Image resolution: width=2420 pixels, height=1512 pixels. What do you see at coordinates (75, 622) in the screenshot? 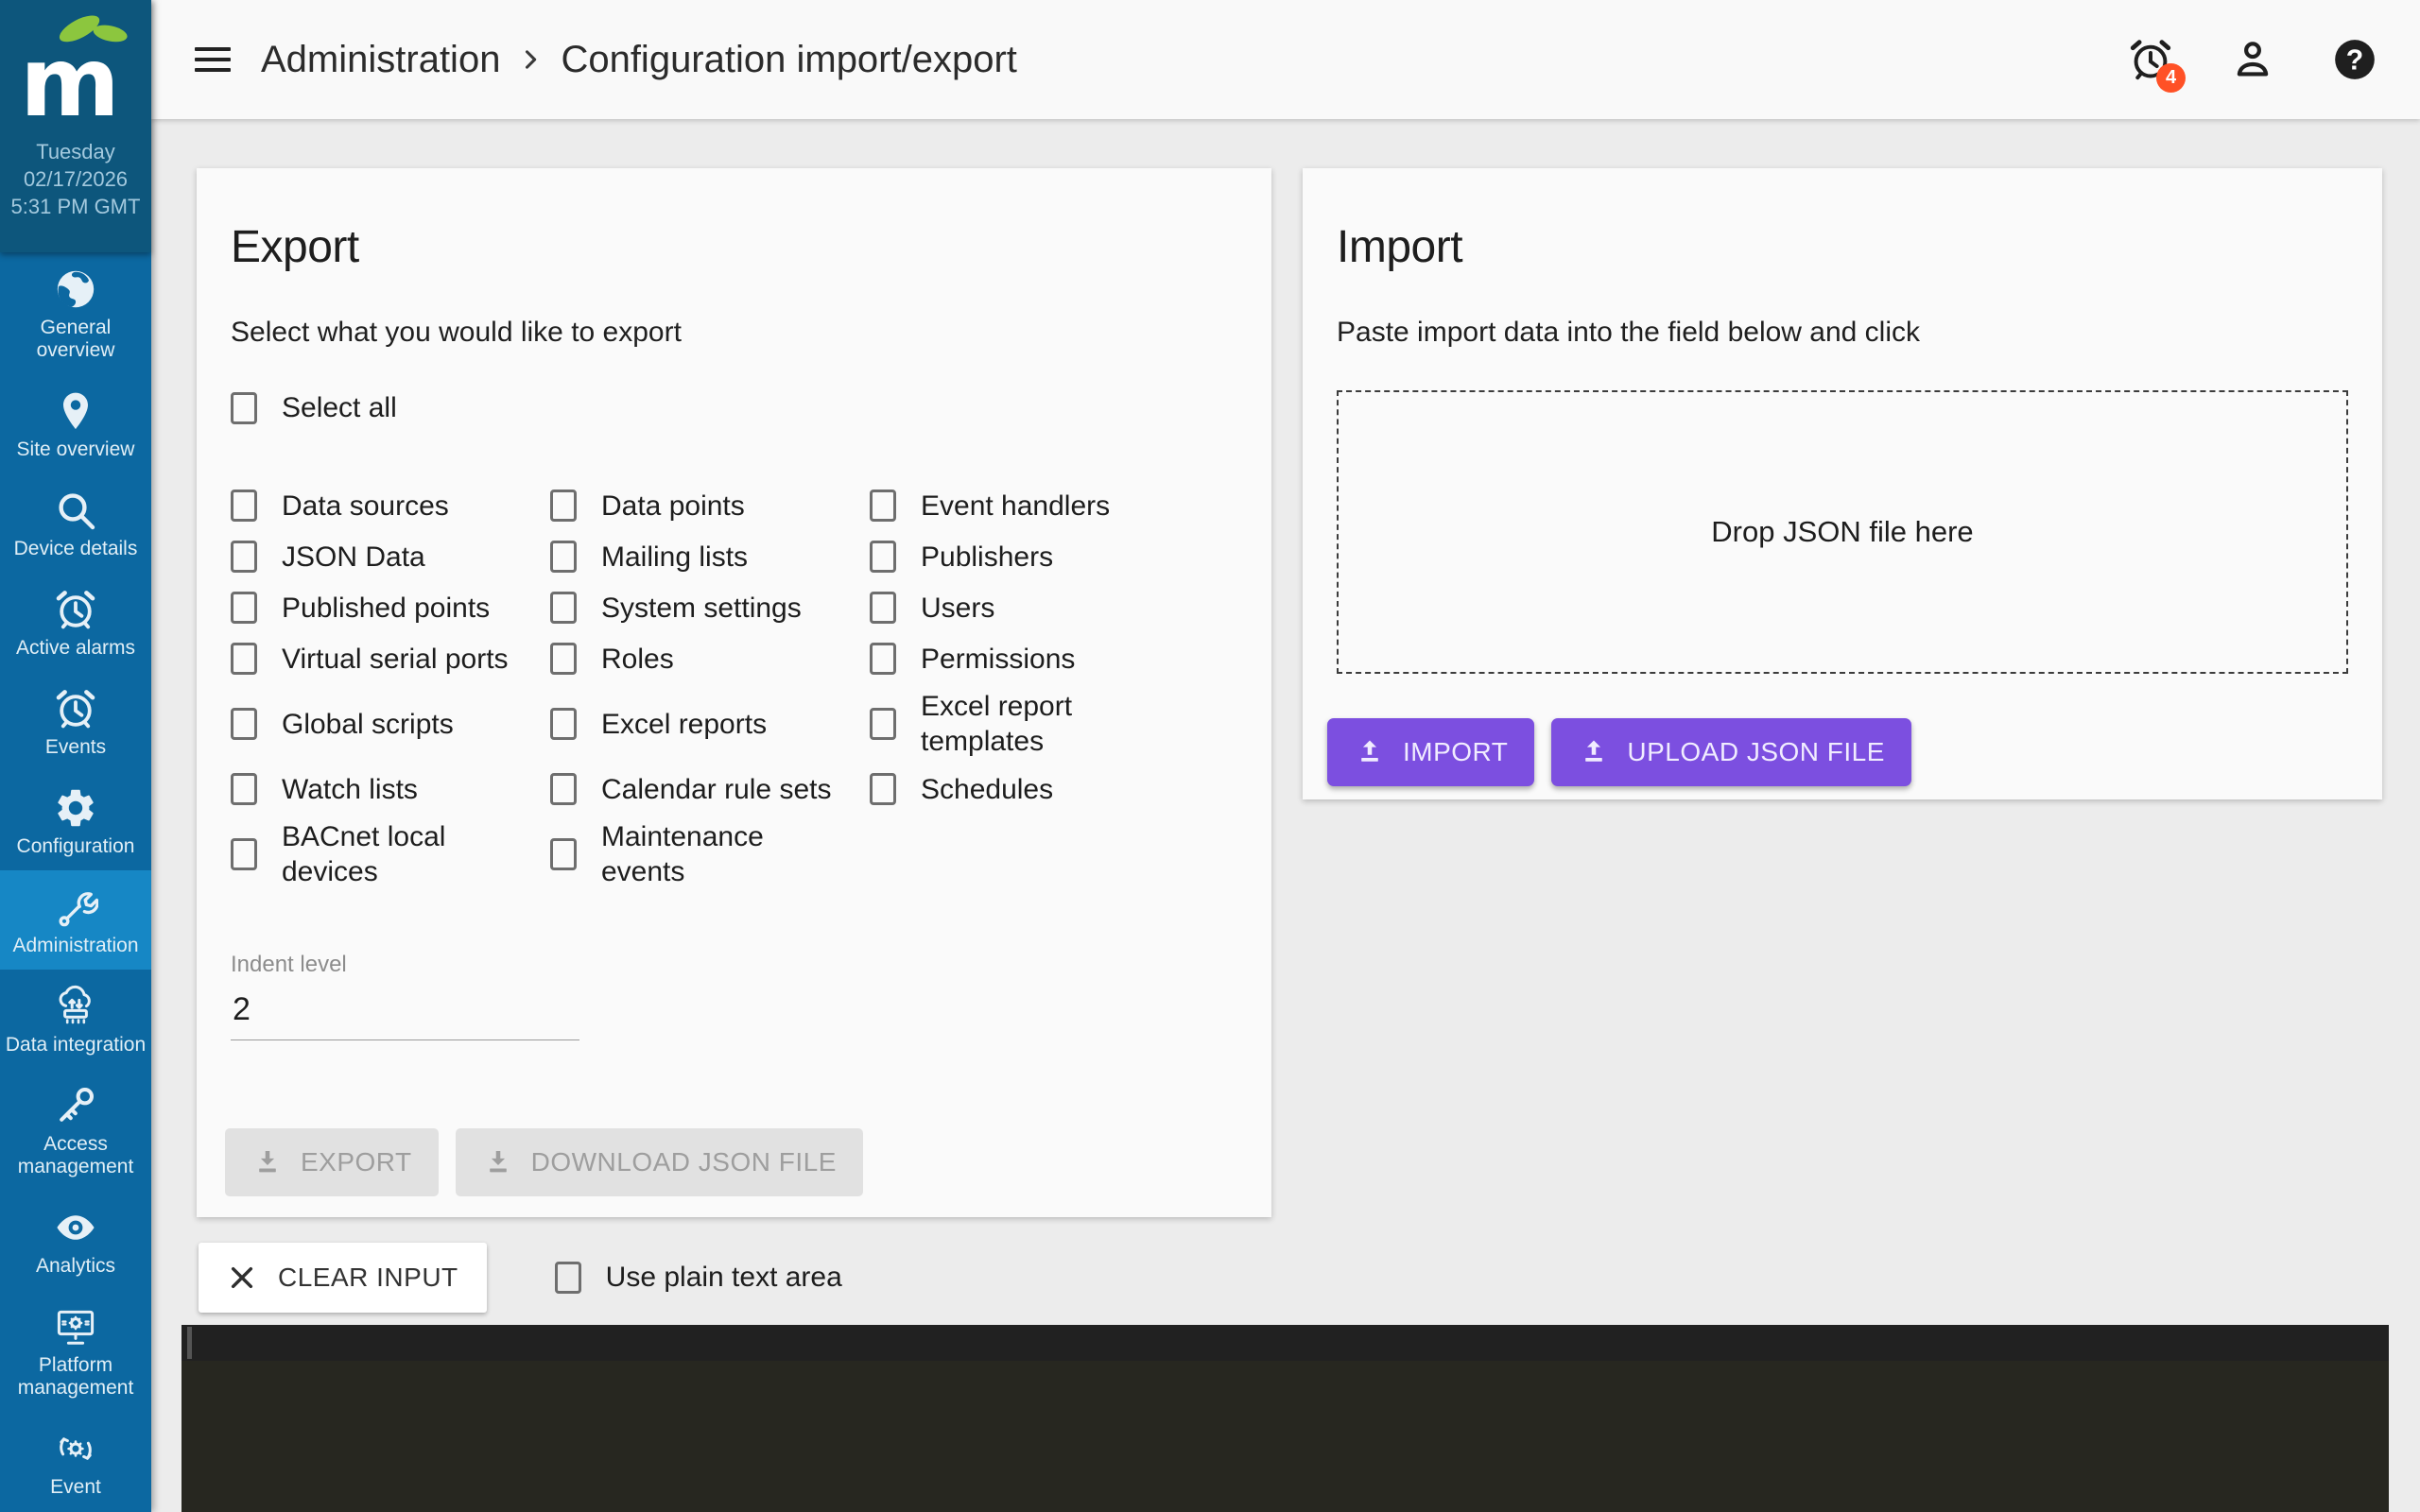
I see `sidebar-item-active-alarms: Active alarms` at bounding box center [75, 622].